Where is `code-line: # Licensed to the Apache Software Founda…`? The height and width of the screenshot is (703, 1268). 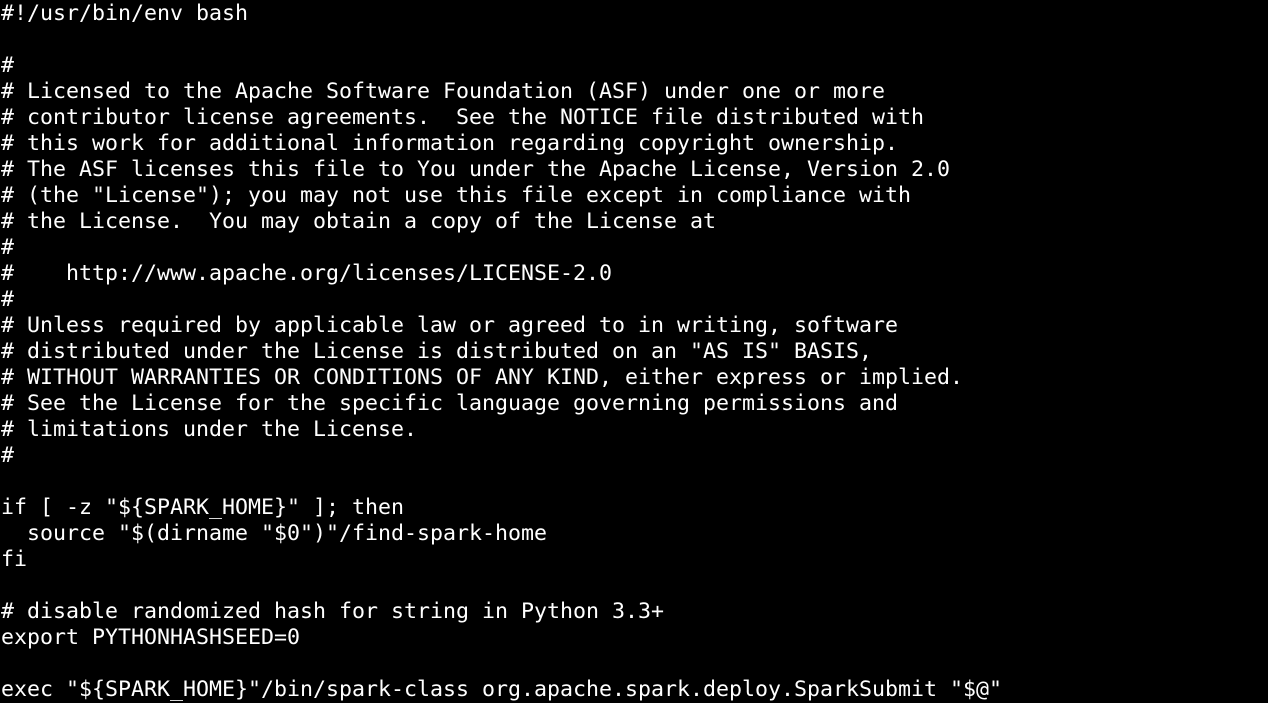
code-line: # Licensed to the Apache Software Founda… is located at coordinates (443, 91).